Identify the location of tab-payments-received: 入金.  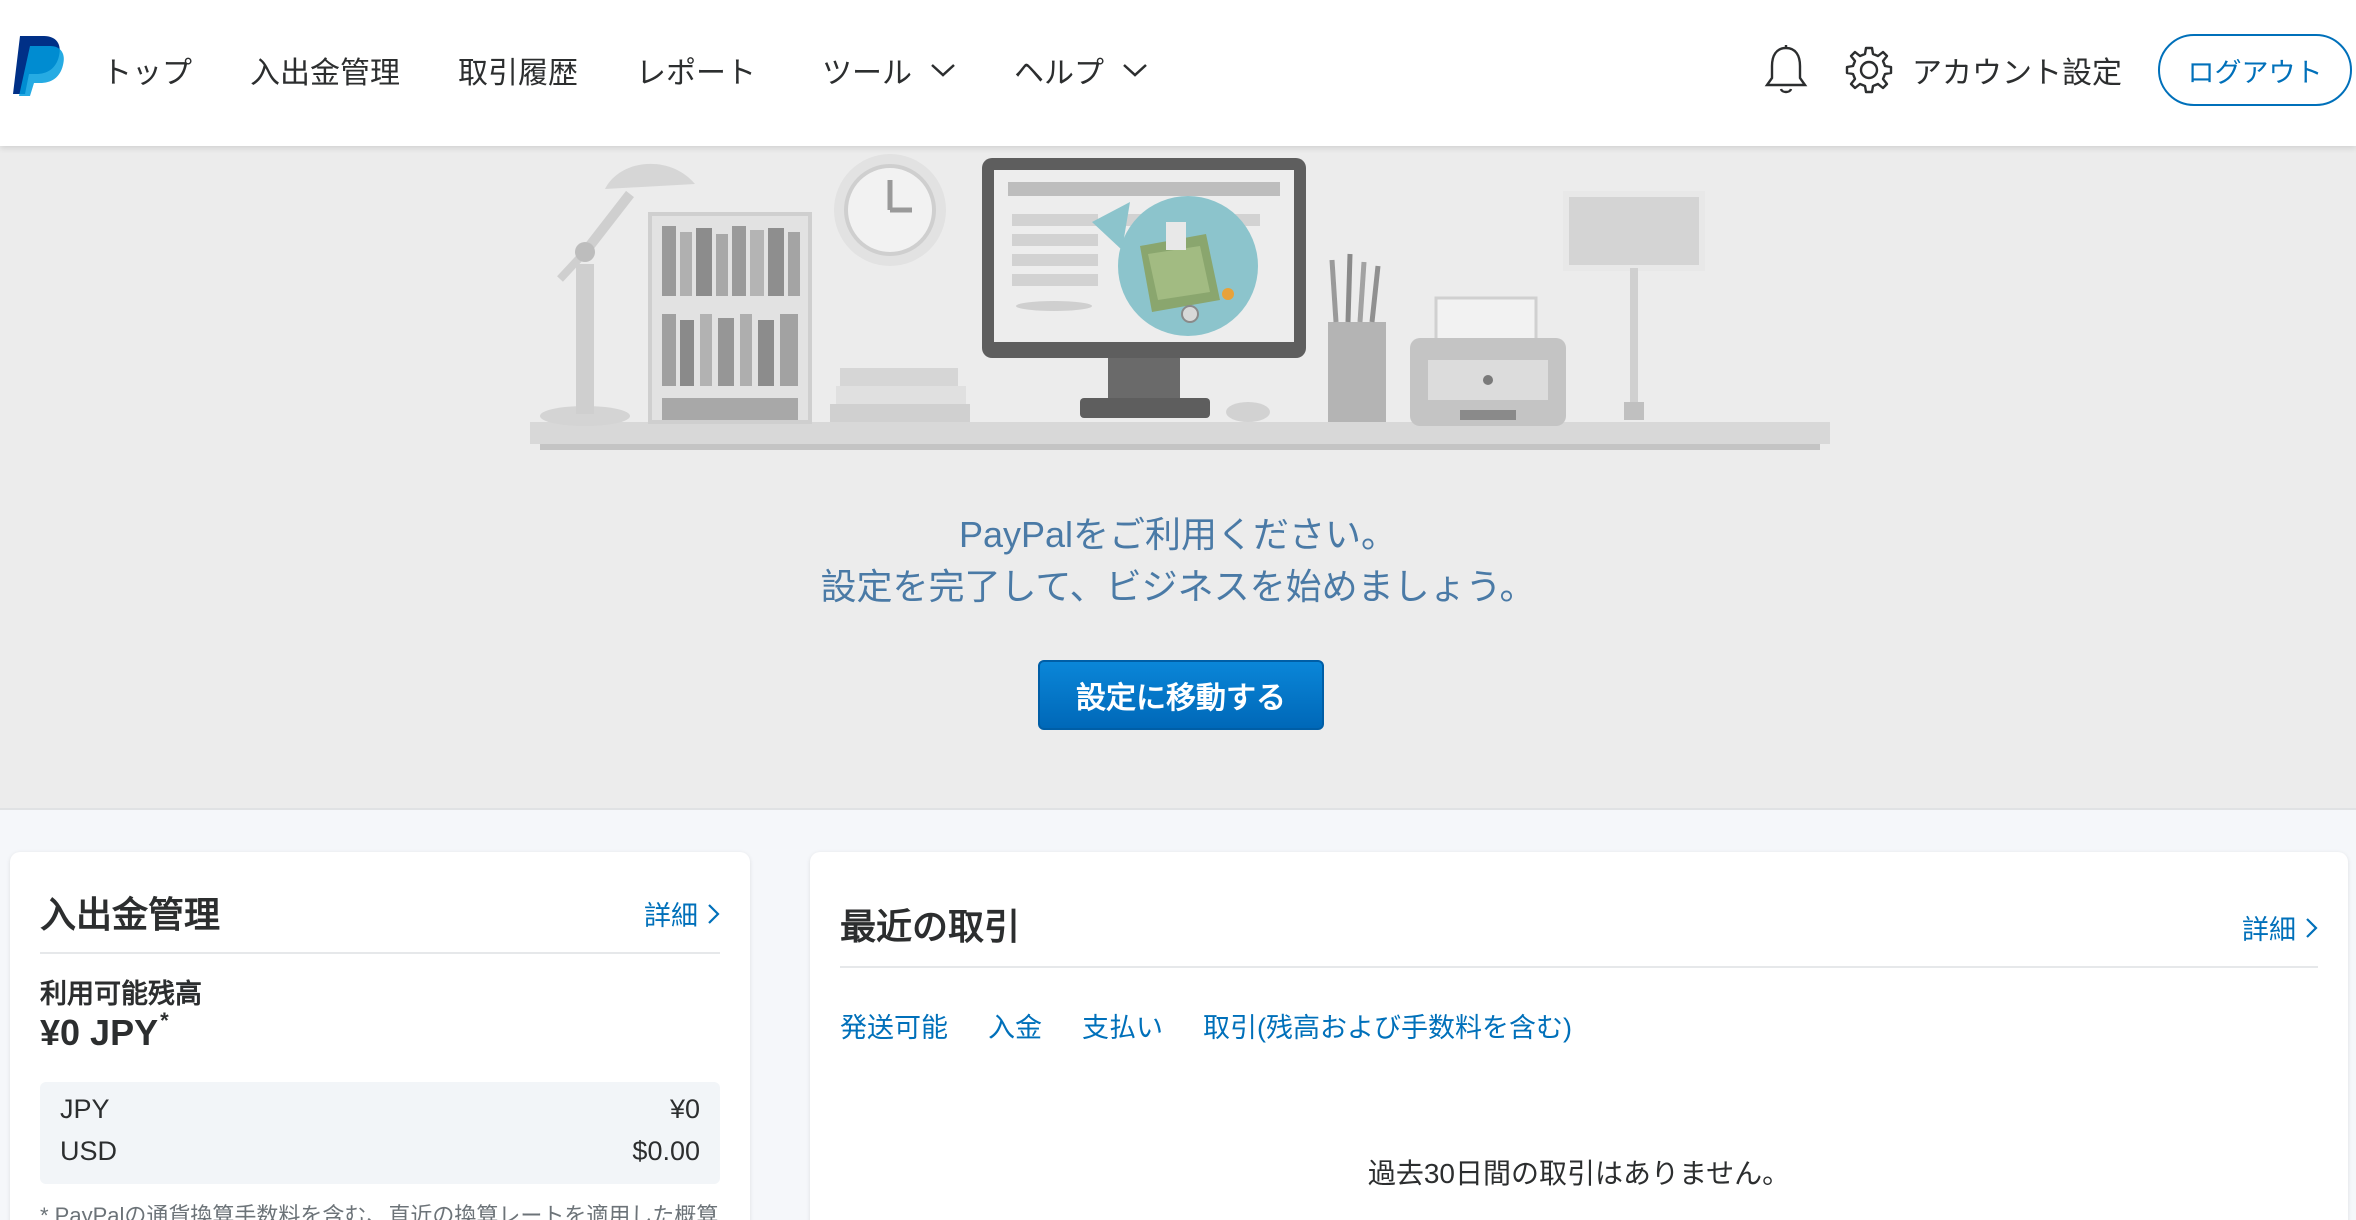
(1015, 1025).